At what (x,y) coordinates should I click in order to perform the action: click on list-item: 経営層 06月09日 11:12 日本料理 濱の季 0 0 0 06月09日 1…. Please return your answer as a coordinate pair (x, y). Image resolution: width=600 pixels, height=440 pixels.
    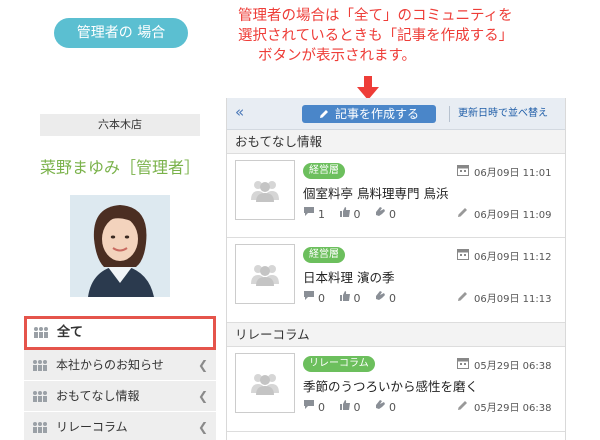
    Looking at the image, I should click on (396, 280).